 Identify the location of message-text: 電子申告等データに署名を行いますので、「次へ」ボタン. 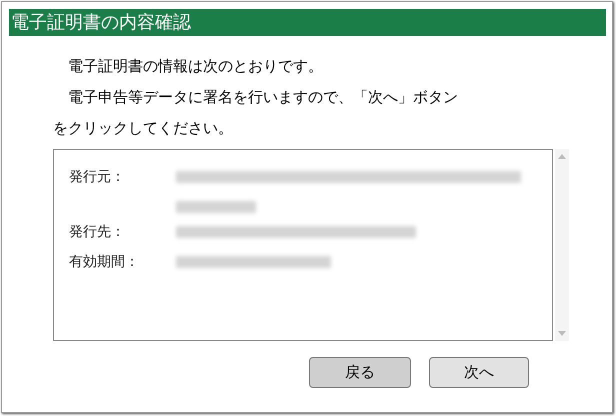
(263, 97).